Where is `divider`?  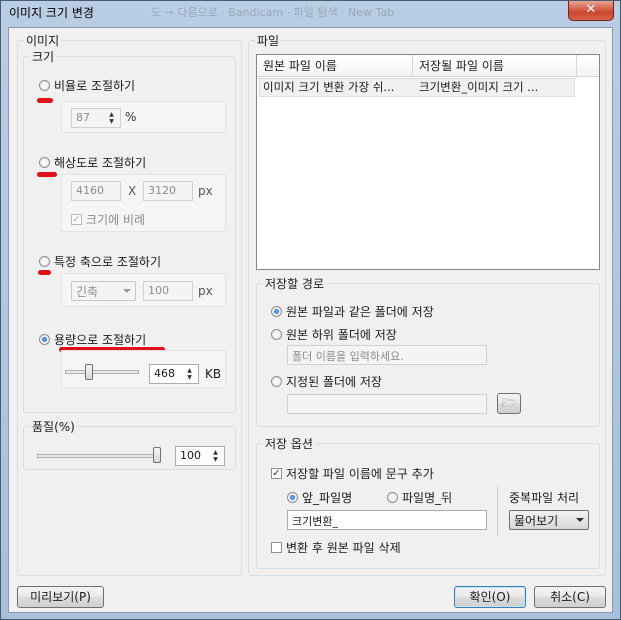
divider is located at coordinates (497, 511).